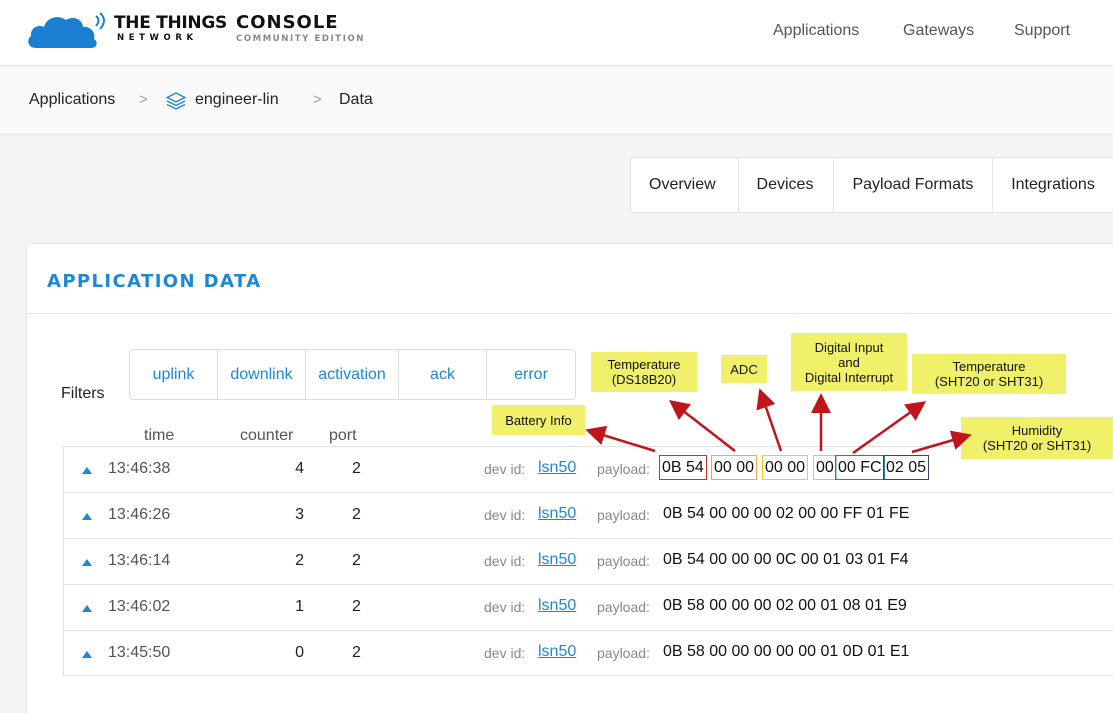 The width and height of the screenshot is (1113, 713). Describe the element at coordinates (849, 377) in the screenshot. I see `annotation-text: Digital Interrupt` at that location.